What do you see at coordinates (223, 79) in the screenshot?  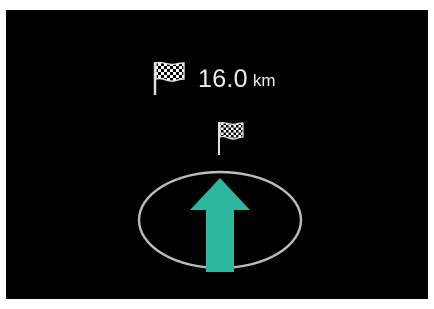 I see `distance-value: 16.0` at bounding box center [223, 79].